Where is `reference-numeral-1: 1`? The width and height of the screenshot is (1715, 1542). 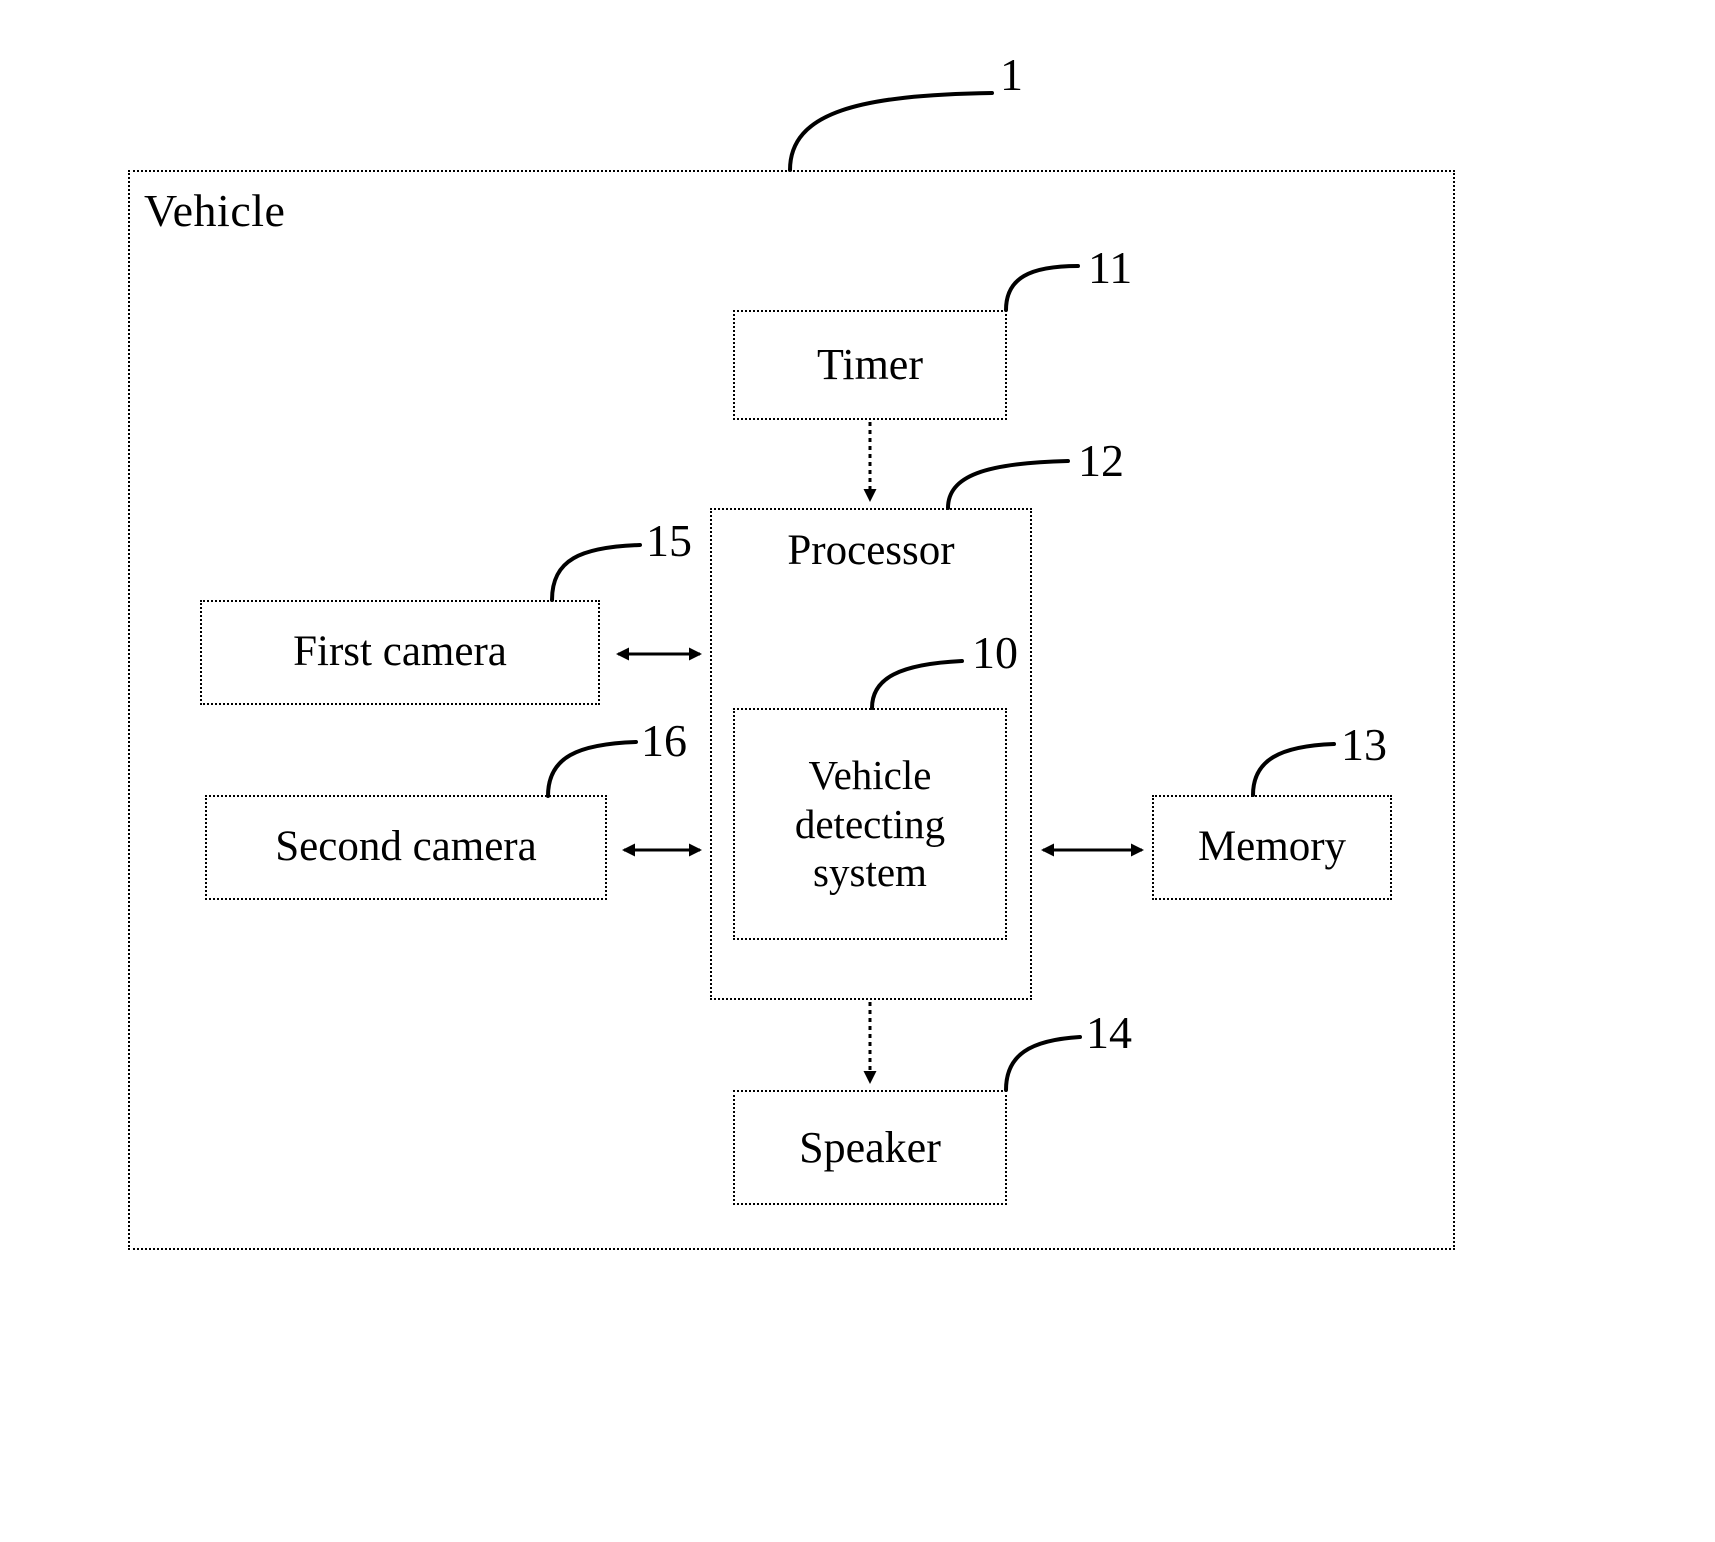 reference-numeral-1: 1 is located at coordinates (1011, 74).